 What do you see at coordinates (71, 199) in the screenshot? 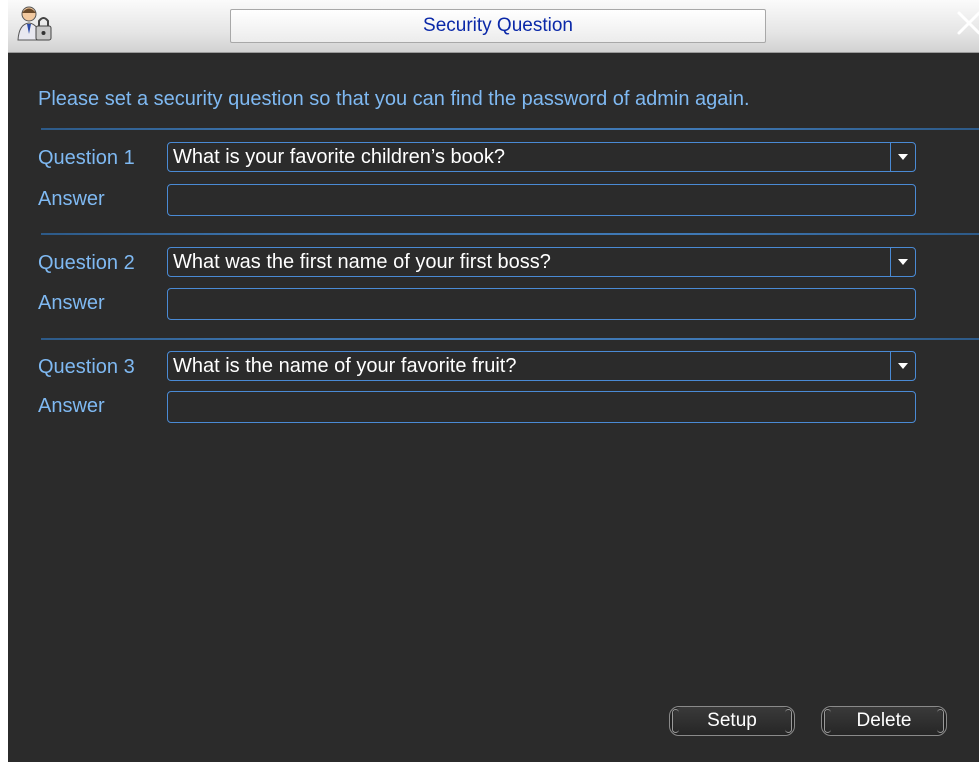
I see `answer-1-label: Answer` at bounding box center [71, 199].